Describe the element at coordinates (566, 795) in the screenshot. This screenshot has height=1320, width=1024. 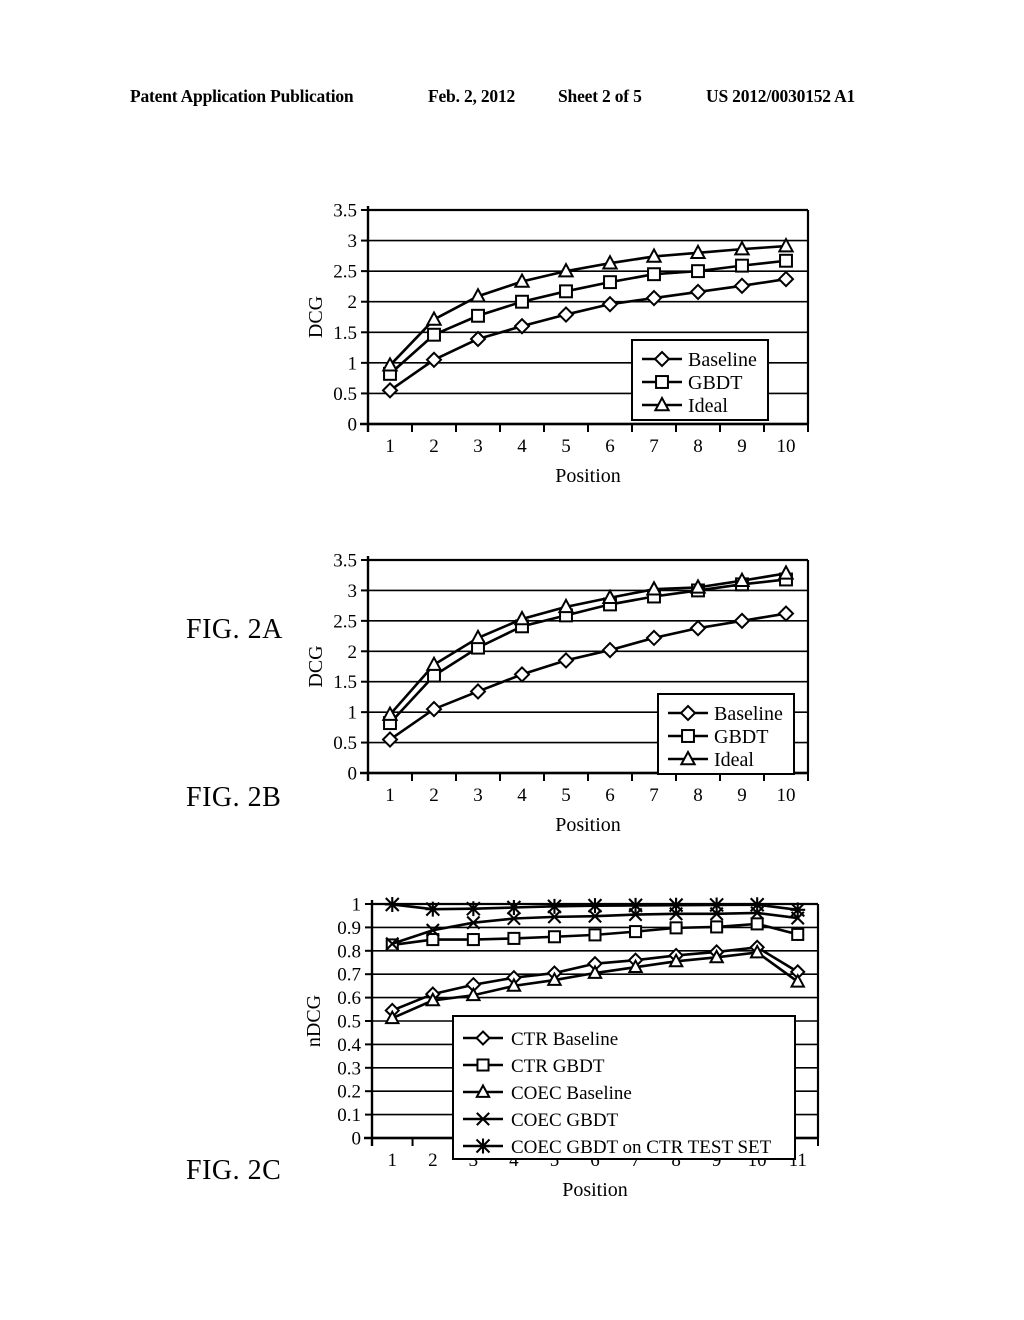
I see `x-tick-label: 5` at that location.